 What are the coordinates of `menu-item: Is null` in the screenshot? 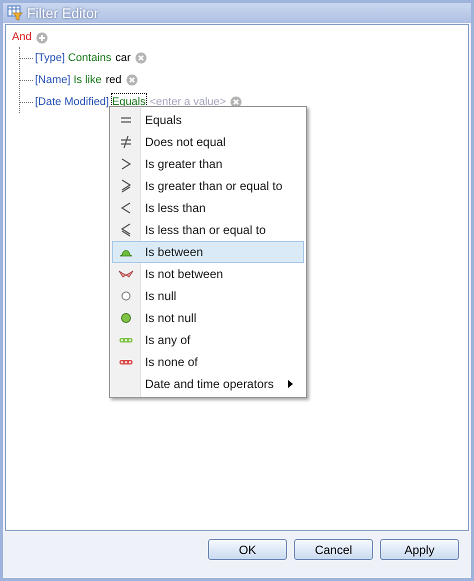 It's located at (208, 296).